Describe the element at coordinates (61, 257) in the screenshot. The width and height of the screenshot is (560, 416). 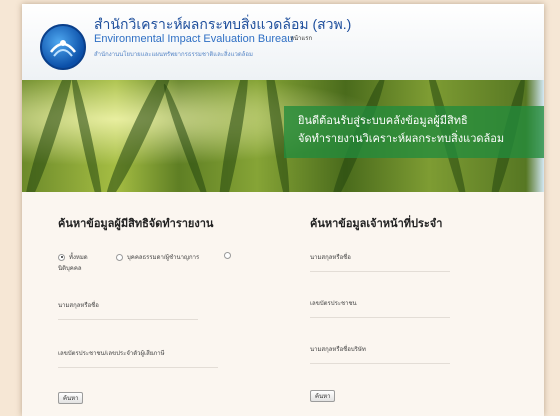
I see `radio-all-button` at that location.